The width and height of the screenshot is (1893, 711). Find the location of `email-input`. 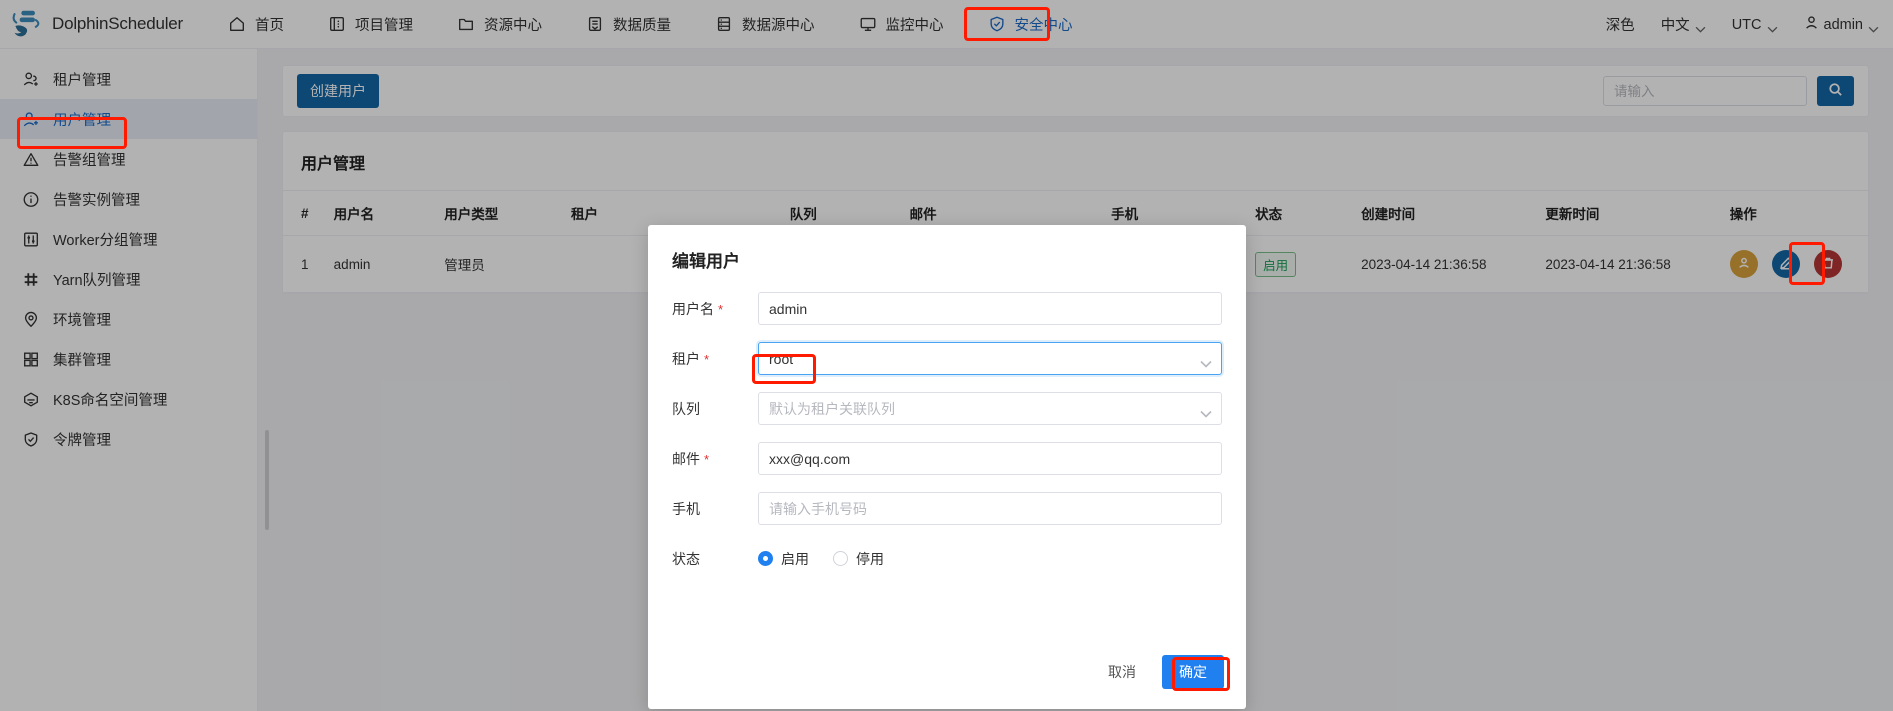

email-input is located at coordinates (990, 458).